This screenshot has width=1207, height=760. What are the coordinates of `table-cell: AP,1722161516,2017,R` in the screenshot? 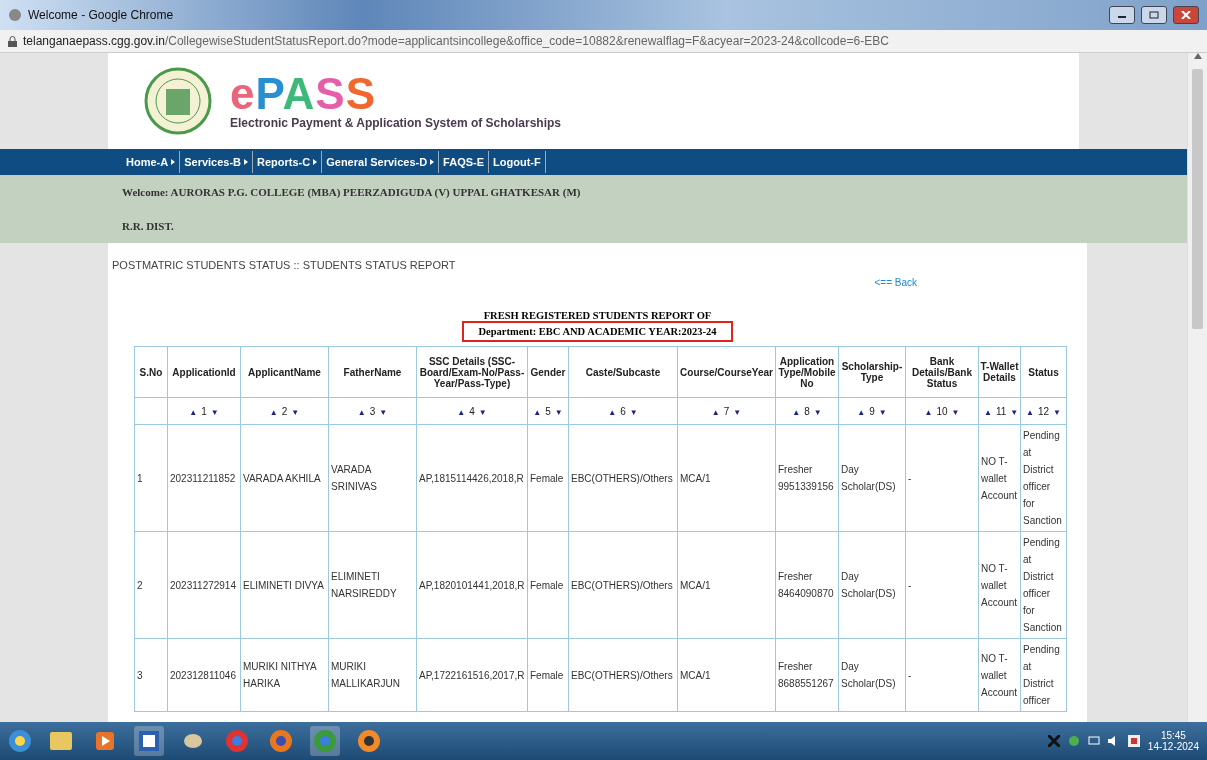 It's located at (472, 675).